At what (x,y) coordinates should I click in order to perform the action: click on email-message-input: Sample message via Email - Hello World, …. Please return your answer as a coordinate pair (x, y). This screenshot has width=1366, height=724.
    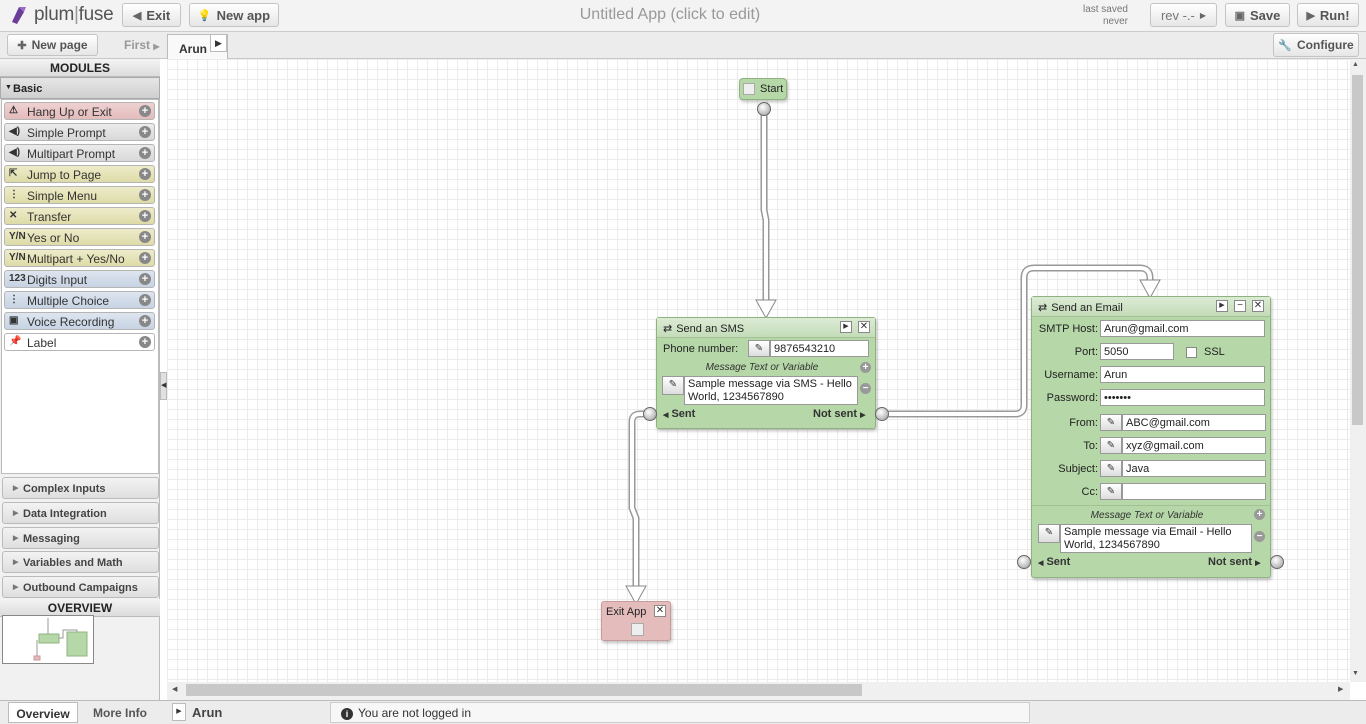
    Looking at the image, I should click on (1156, 538).